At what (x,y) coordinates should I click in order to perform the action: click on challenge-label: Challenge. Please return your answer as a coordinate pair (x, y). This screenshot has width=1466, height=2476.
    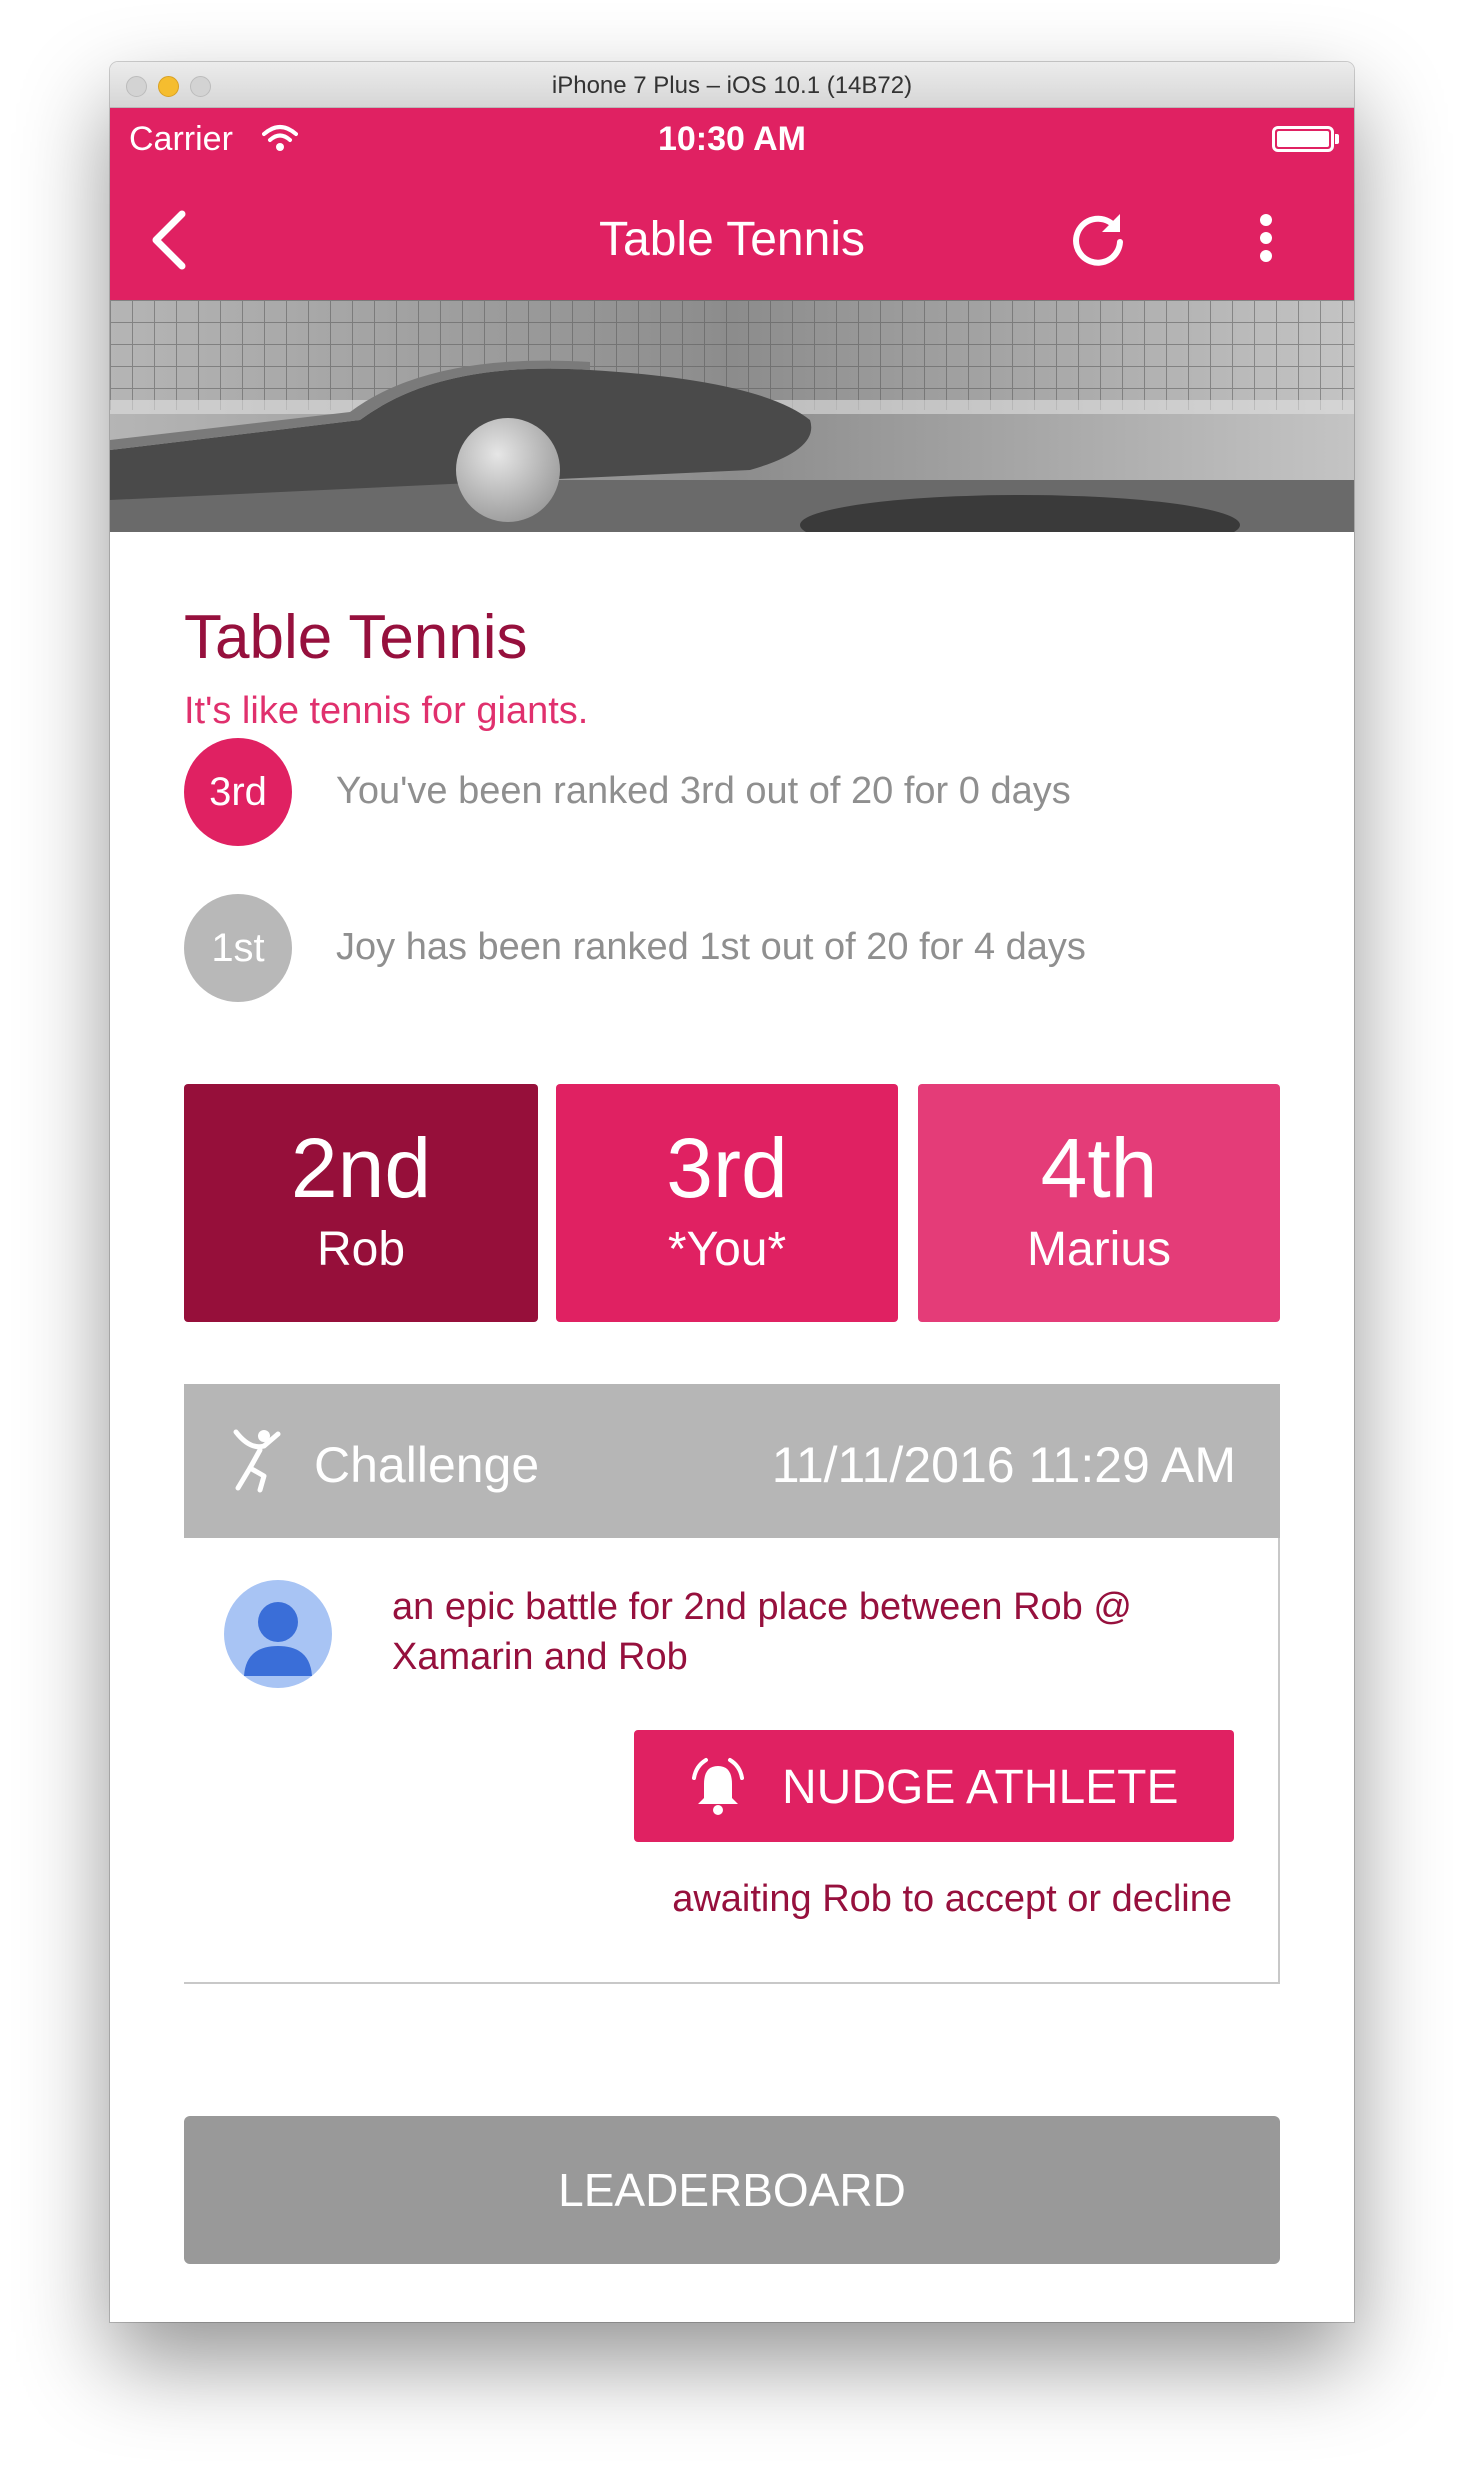
    Looking at the image, I should click on (427, 1465).